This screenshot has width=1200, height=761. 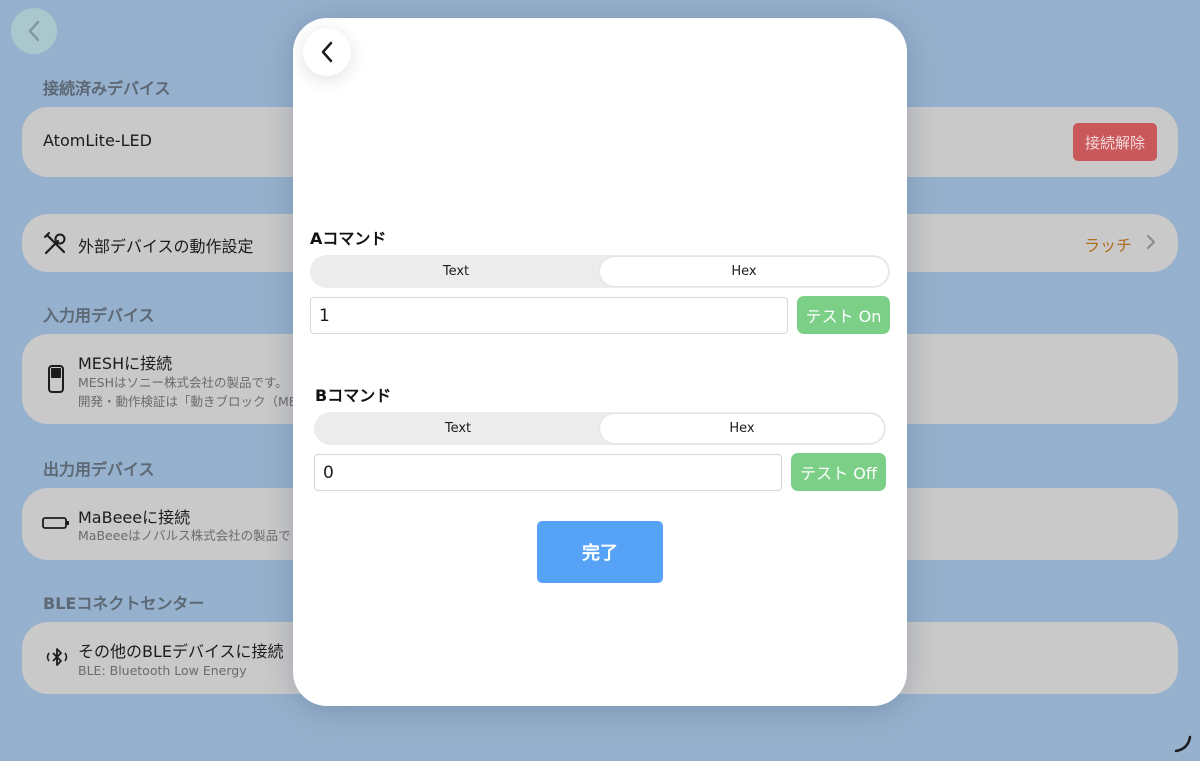 What do you see at coordinates (125, 363) in the screenshot?
I see `mesh-title: MESHに接続` at bounding box center [125, 363].